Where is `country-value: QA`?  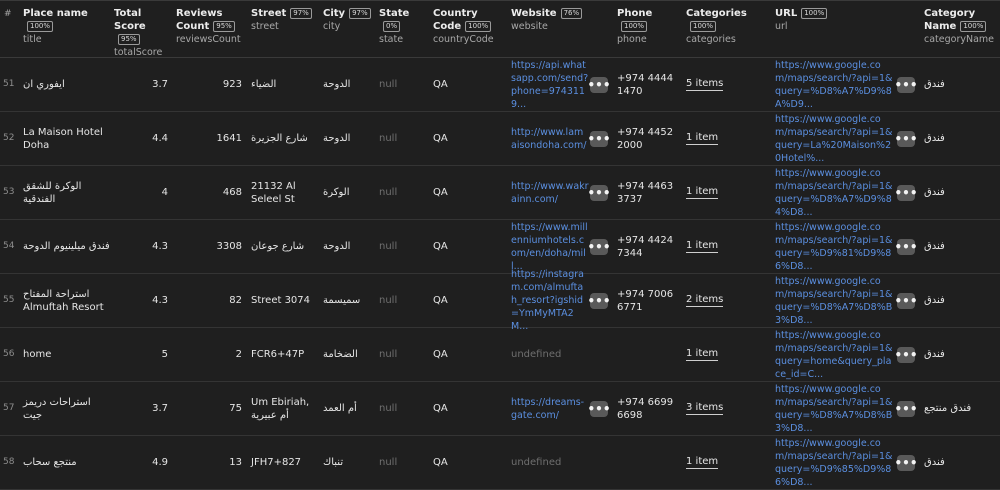 country-value: QA is located at coordinates (440, 138).